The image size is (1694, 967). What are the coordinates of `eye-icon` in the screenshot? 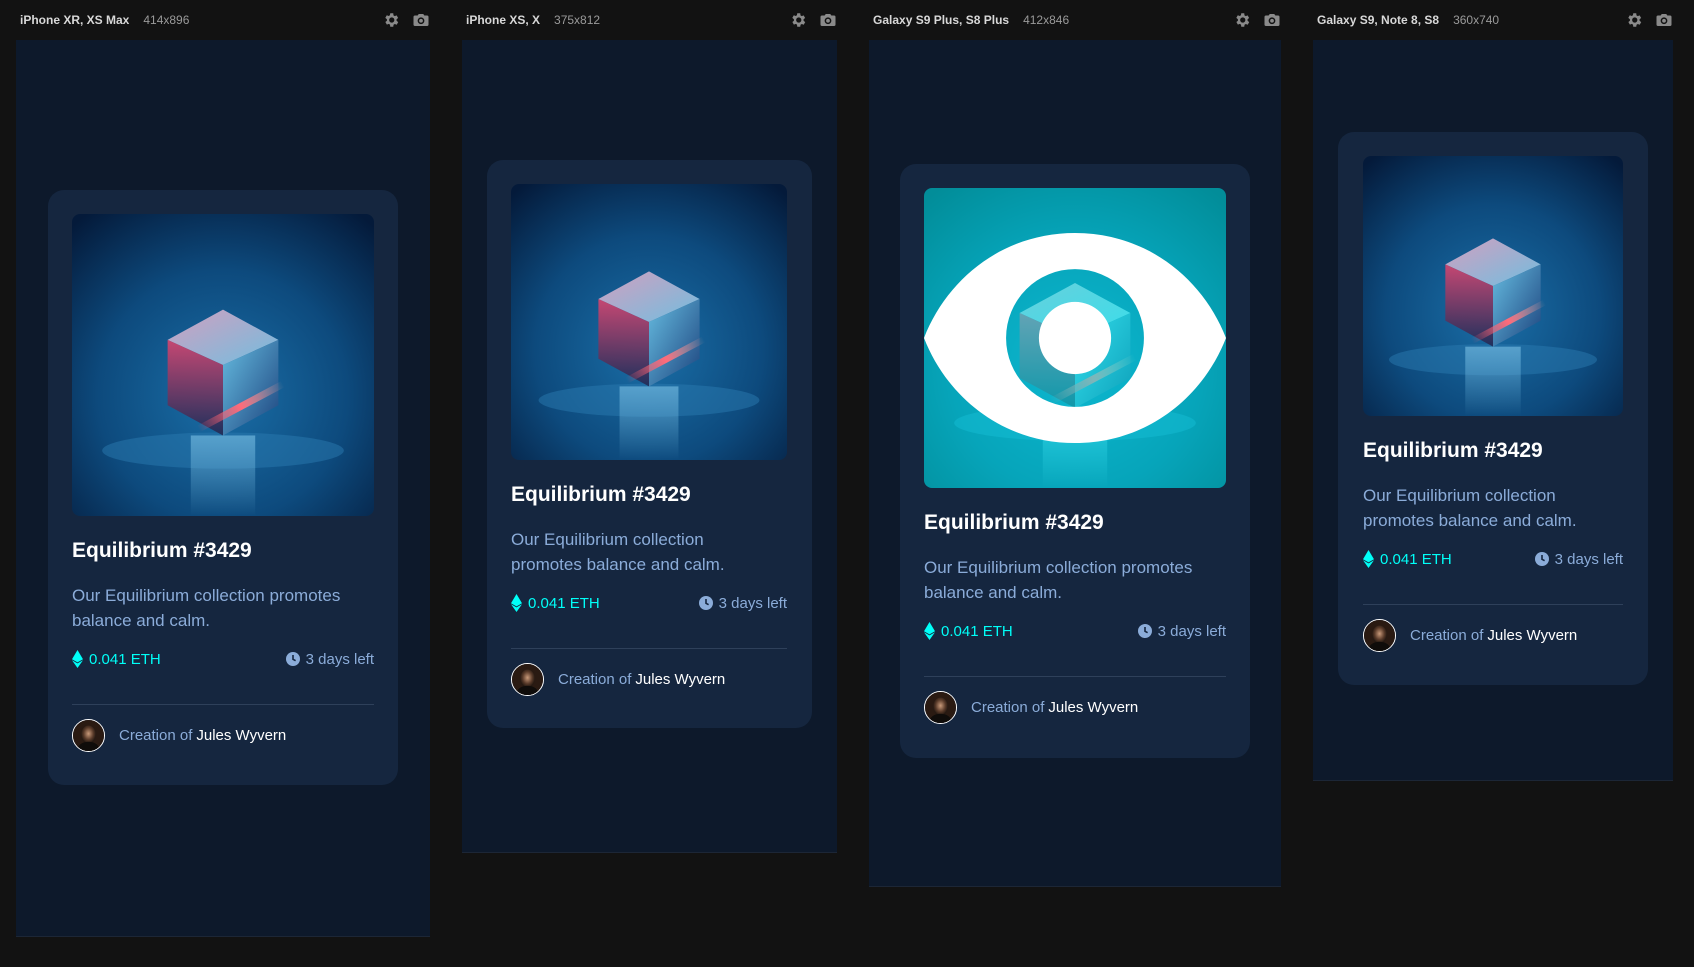 It's located at (1075, 338).